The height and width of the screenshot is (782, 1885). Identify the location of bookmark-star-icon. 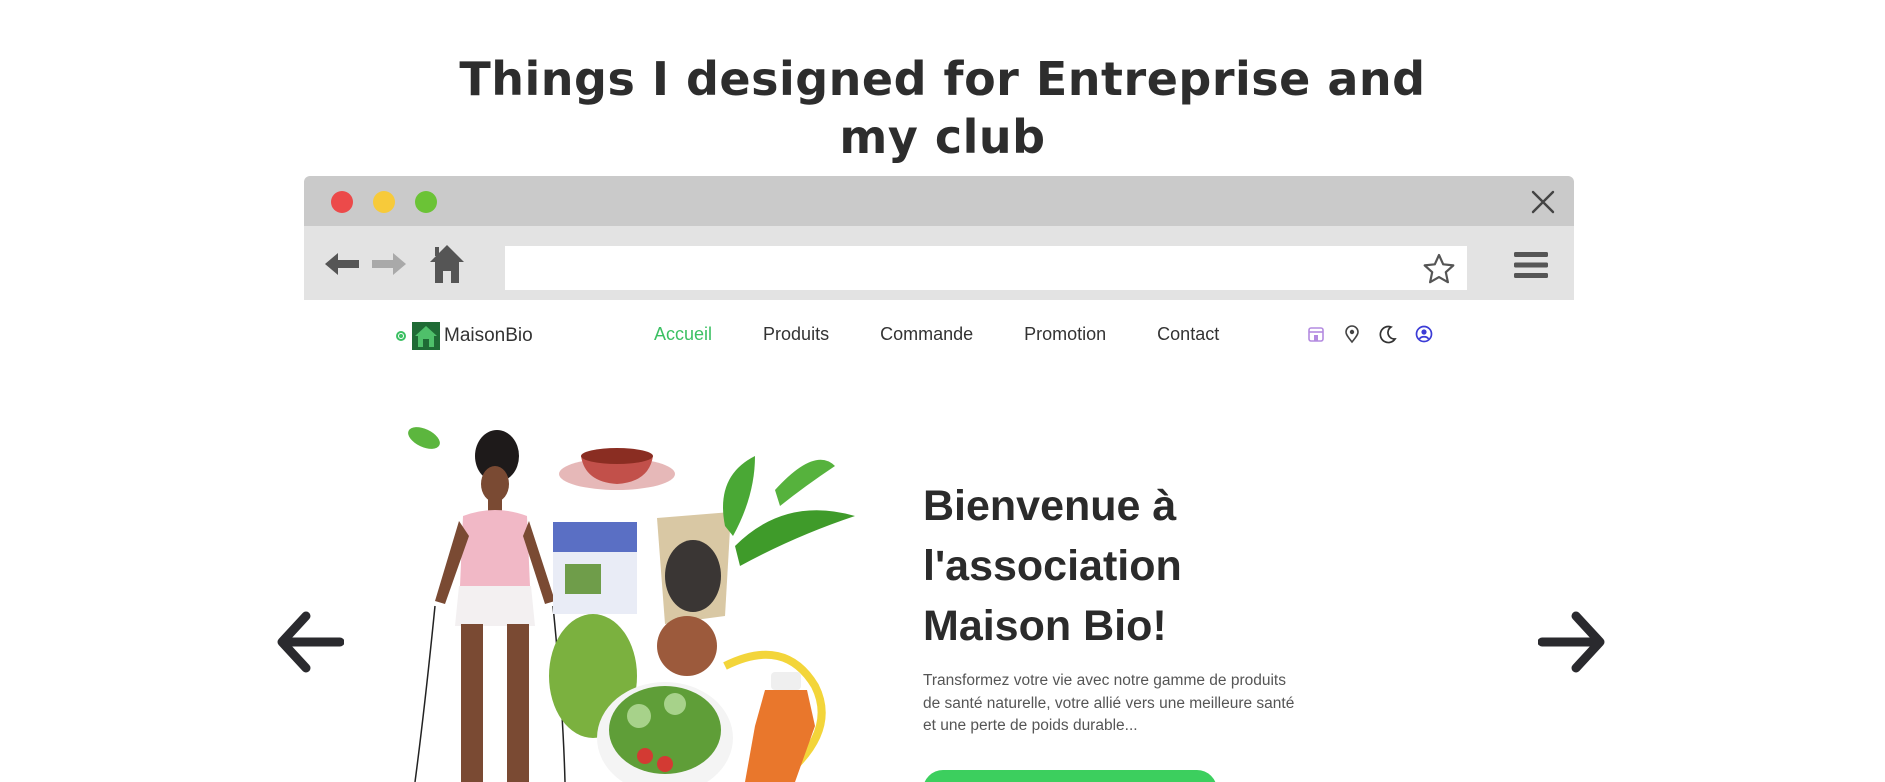
(1439, 269).